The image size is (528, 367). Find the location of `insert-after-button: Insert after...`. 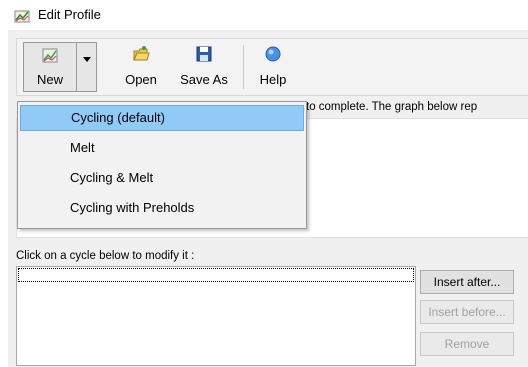

insert-after-button: Insert after... is located at coordinates (467, 282).